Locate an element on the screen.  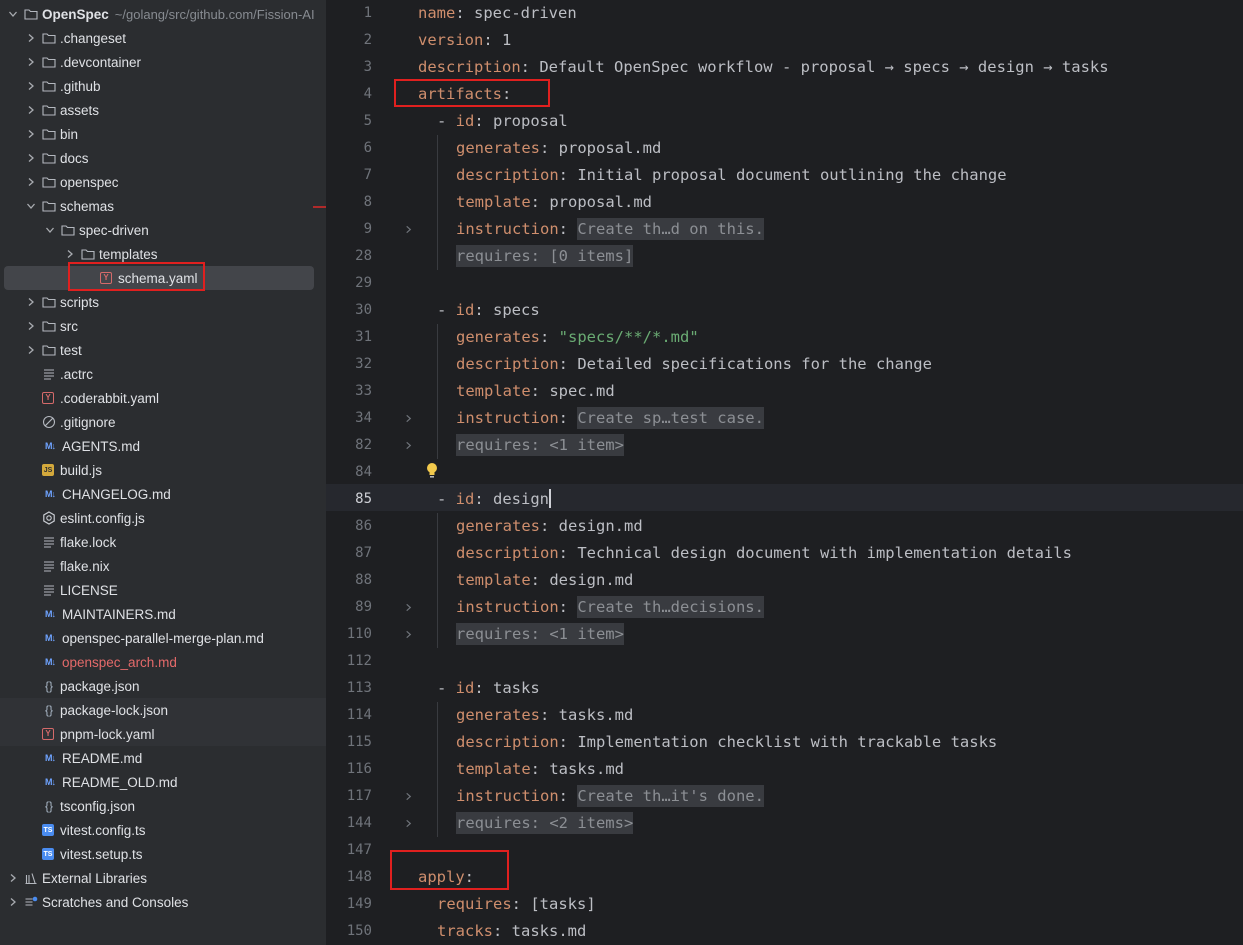
tree-item-openspec: openspec is located at coordinates (163, 182).